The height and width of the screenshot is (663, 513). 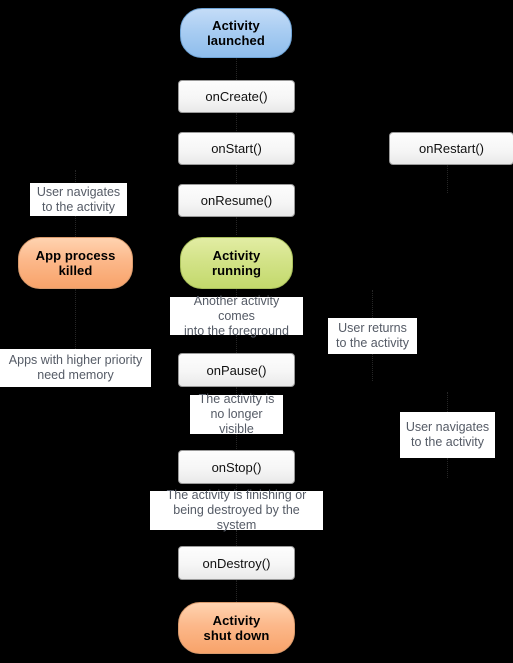 I want to click on method-label-oncreate: onCreate(), so click(x=236, y=96).